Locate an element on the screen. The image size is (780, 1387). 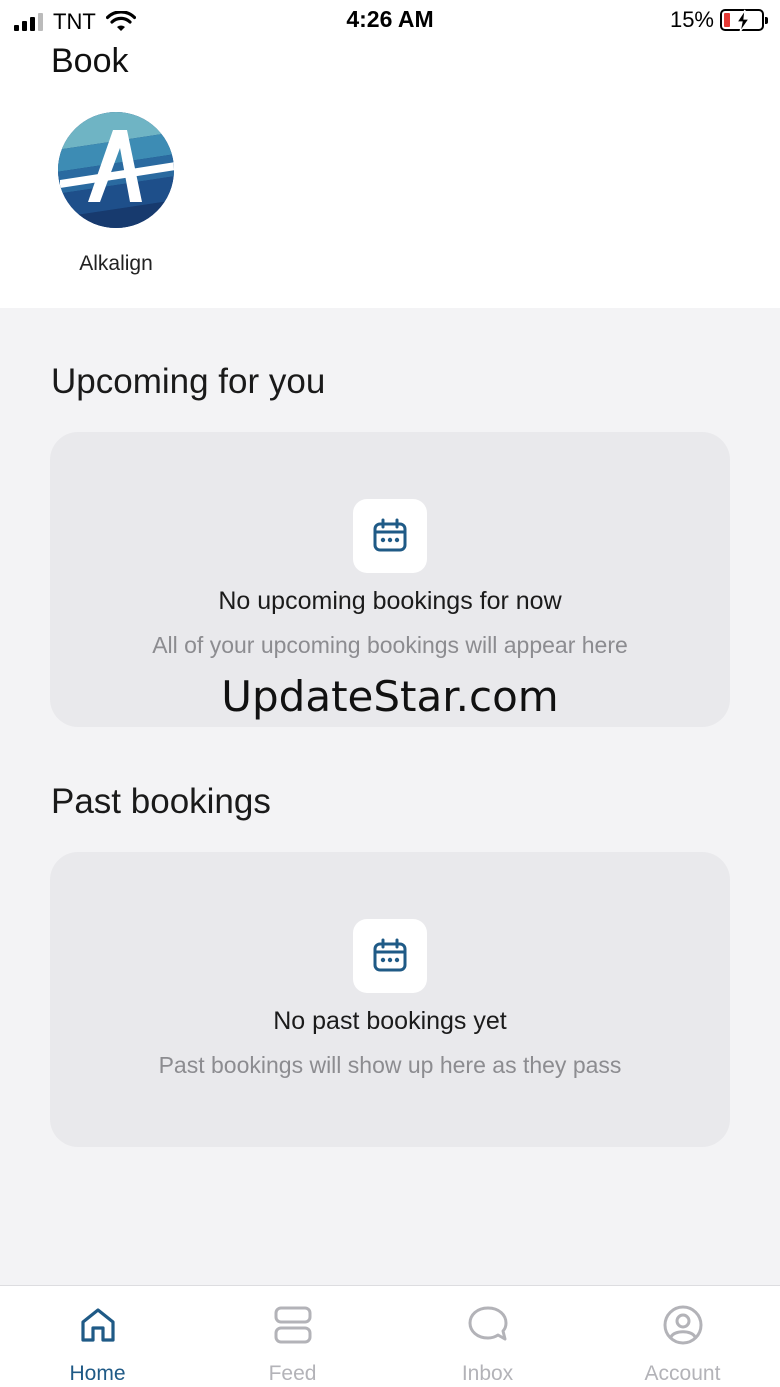
status-time: 4:26 AM is located at coordinates (390, 19).